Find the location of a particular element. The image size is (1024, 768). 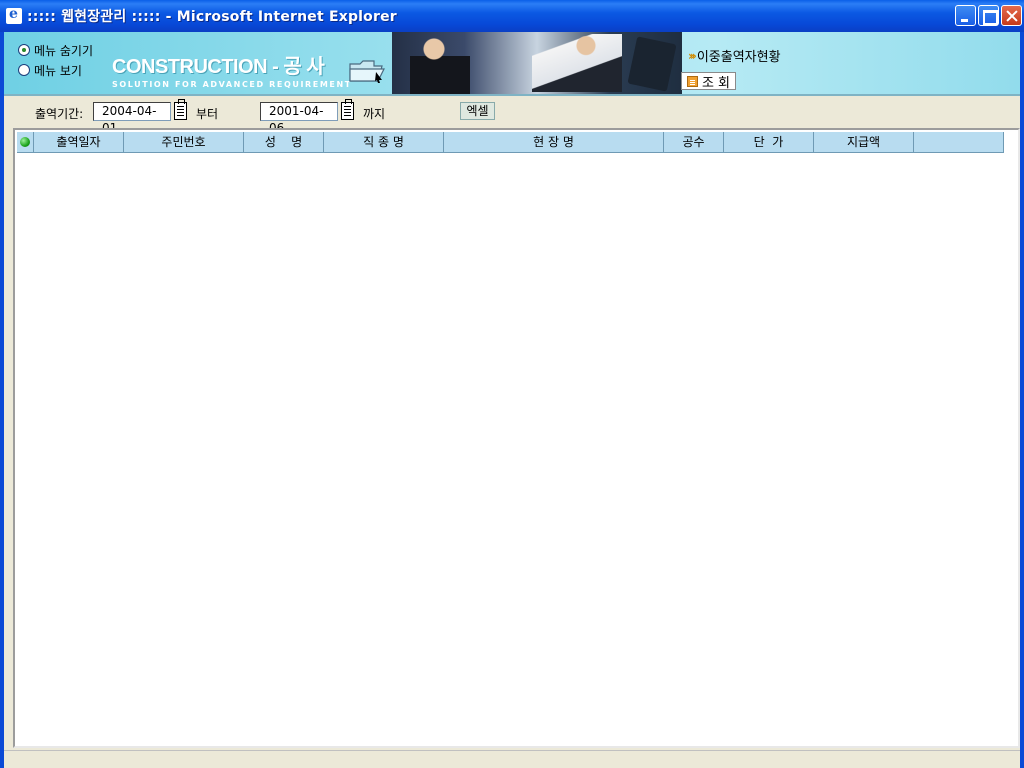

menu-show-radio is located at coordinates (24, 70).